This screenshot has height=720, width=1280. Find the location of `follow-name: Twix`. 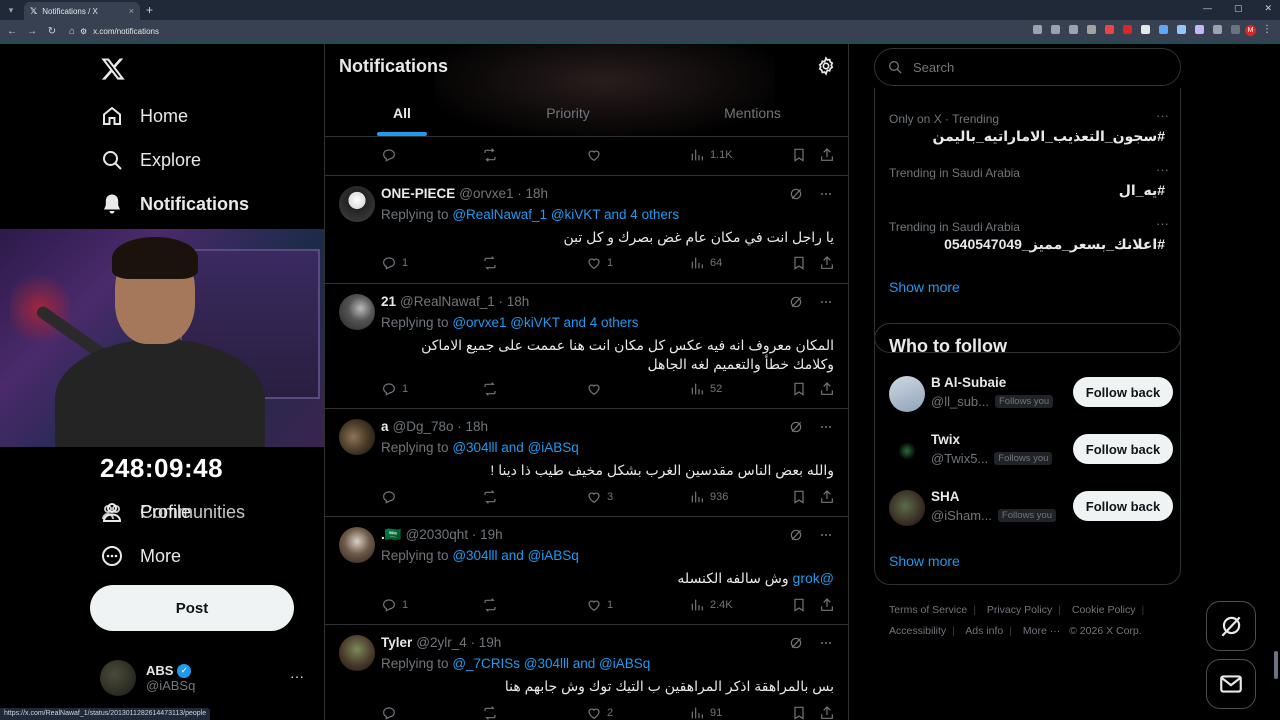

follow-name: Twix is located at coordinates (945, 439).